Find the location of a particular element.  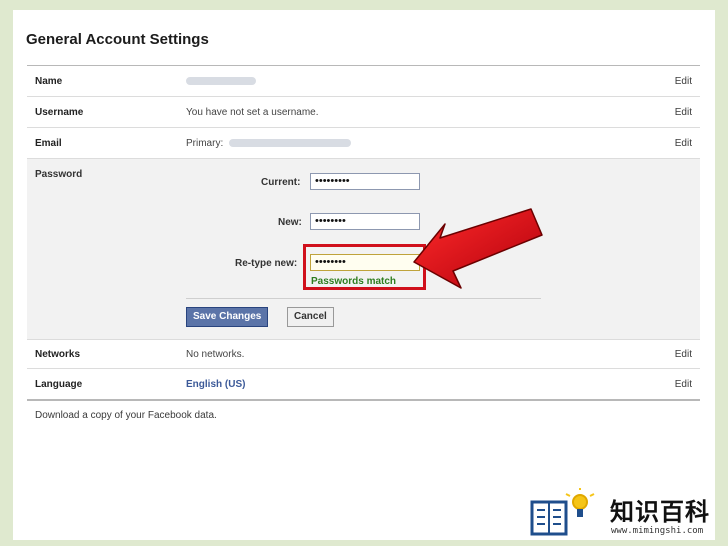

watermark-logo: 知识百科 www.mimingshi.com is located at coordinates (616, 513).